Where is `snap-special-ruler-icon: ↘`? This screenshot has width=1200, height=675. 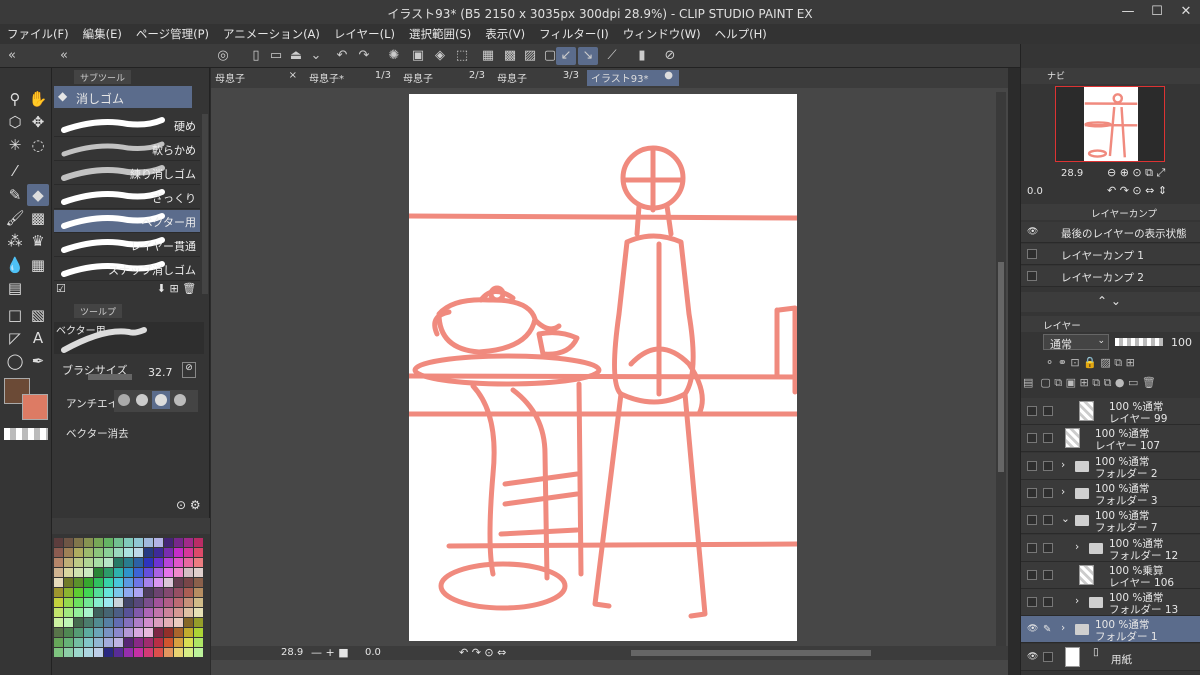 snap-special-ruler-icon: ↘ is located at coordinates (588, 56).